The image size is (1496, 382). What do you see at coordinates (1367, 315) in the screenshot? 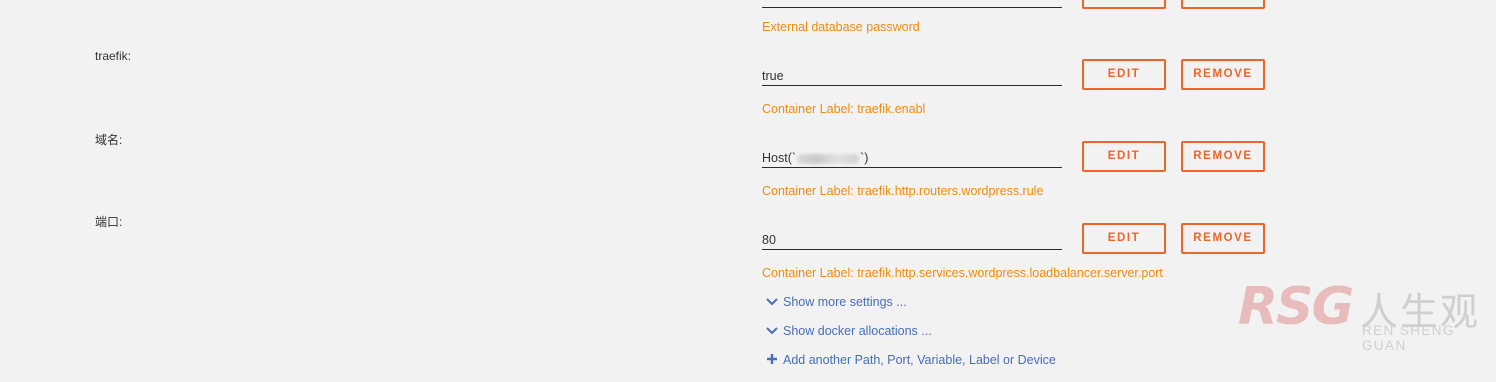
I see `watermark-logo: RSG 人生观 REN SHENG GUAN` at bounding box center [1367, 315].